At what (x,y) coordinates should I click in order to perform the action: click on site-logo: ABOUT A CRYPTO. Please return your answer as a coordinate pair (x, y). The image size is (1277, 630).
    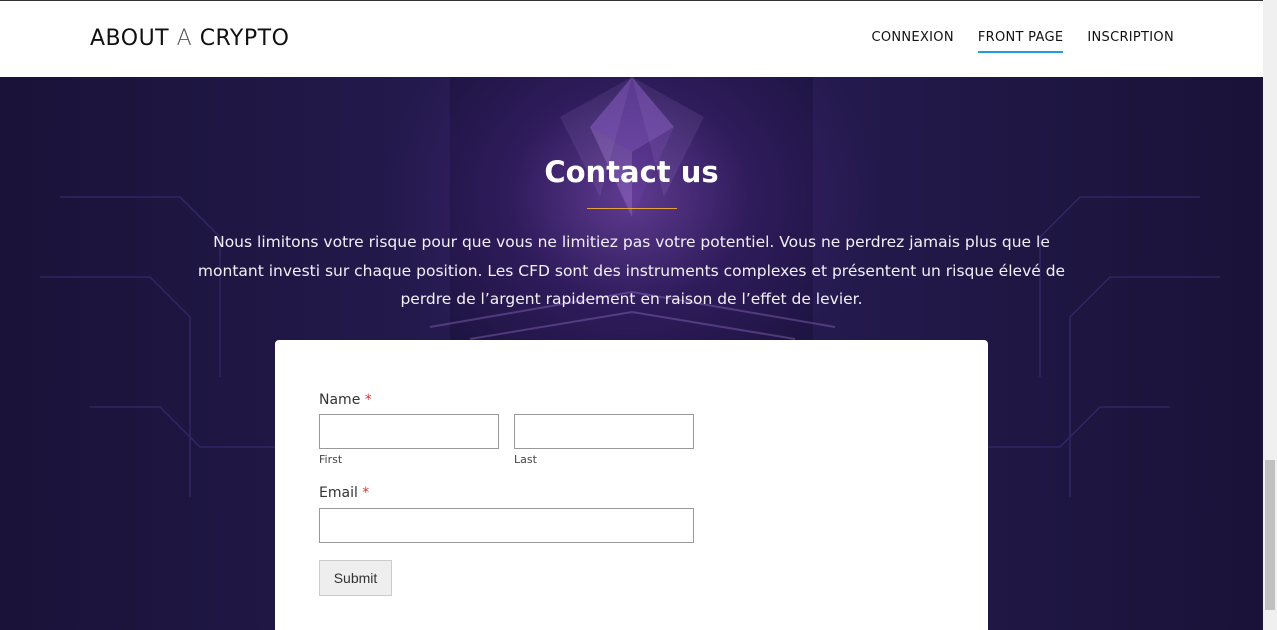
    Looking at the image, I should click on (189, 38).